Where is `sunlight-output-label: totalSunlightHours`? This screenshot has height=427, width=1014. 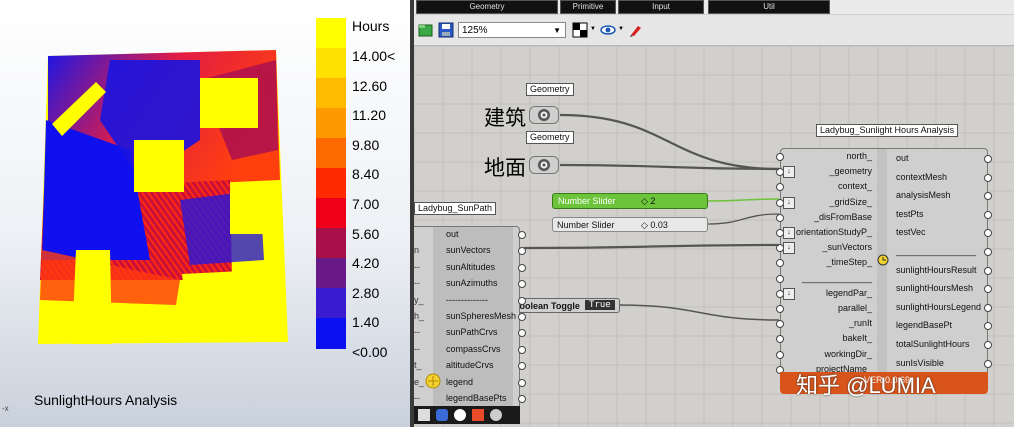
sunlight-output-label: totalSunlightHours is located at coordinates (933, 344).